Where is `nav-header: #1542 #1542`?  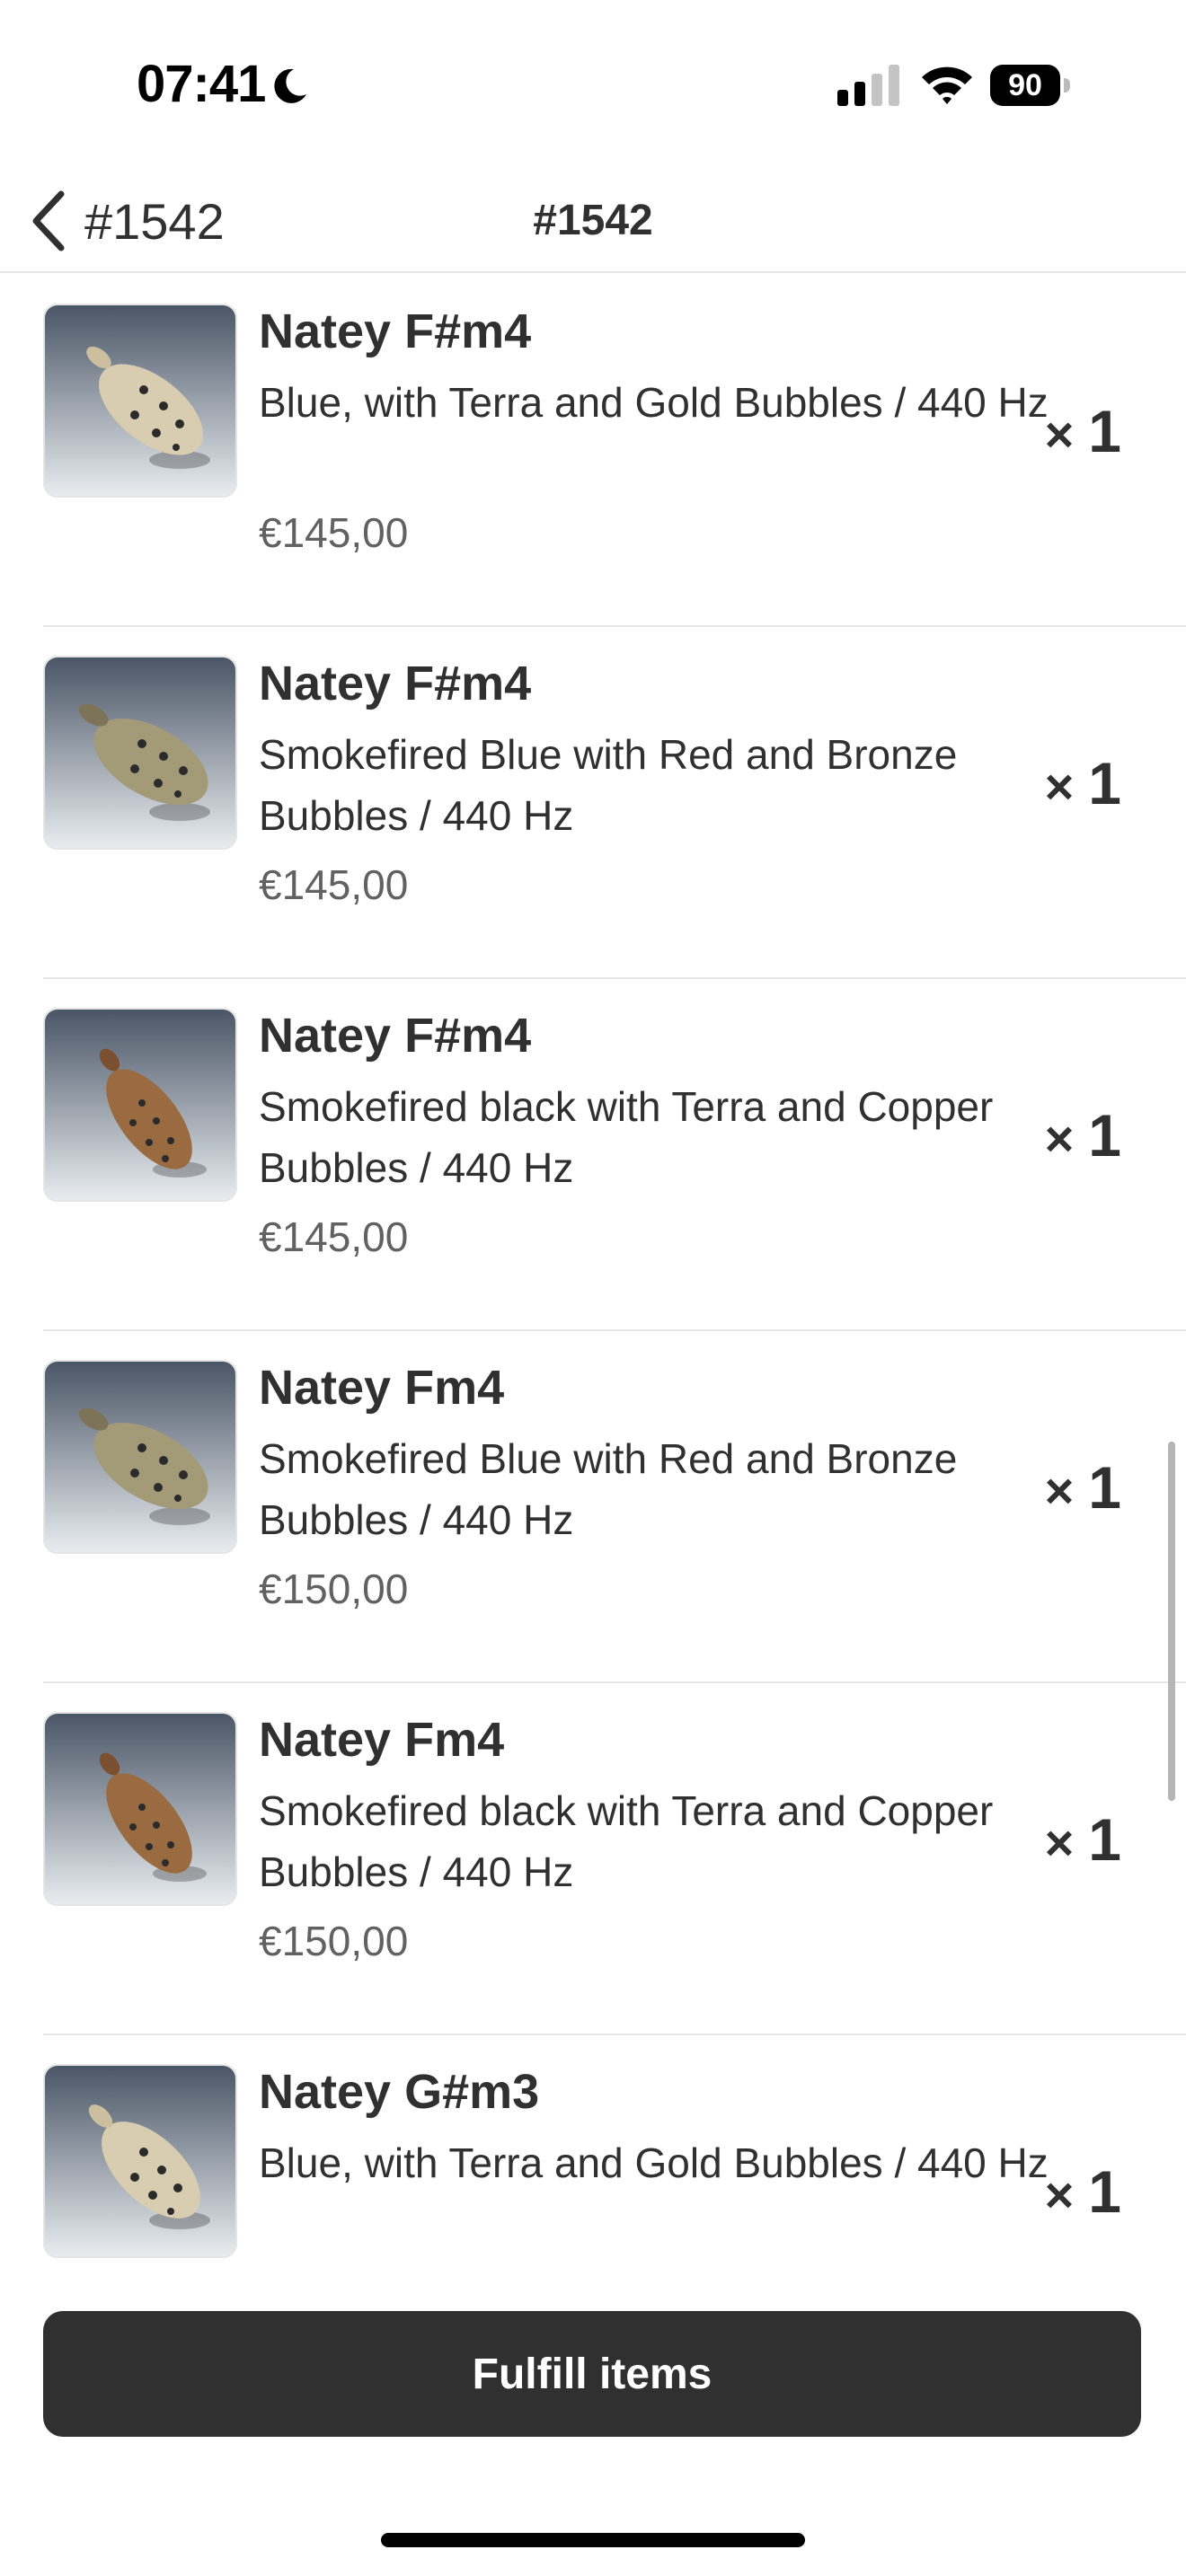
nav-header: #1542 #1542 is located at coordinates (593, 222).